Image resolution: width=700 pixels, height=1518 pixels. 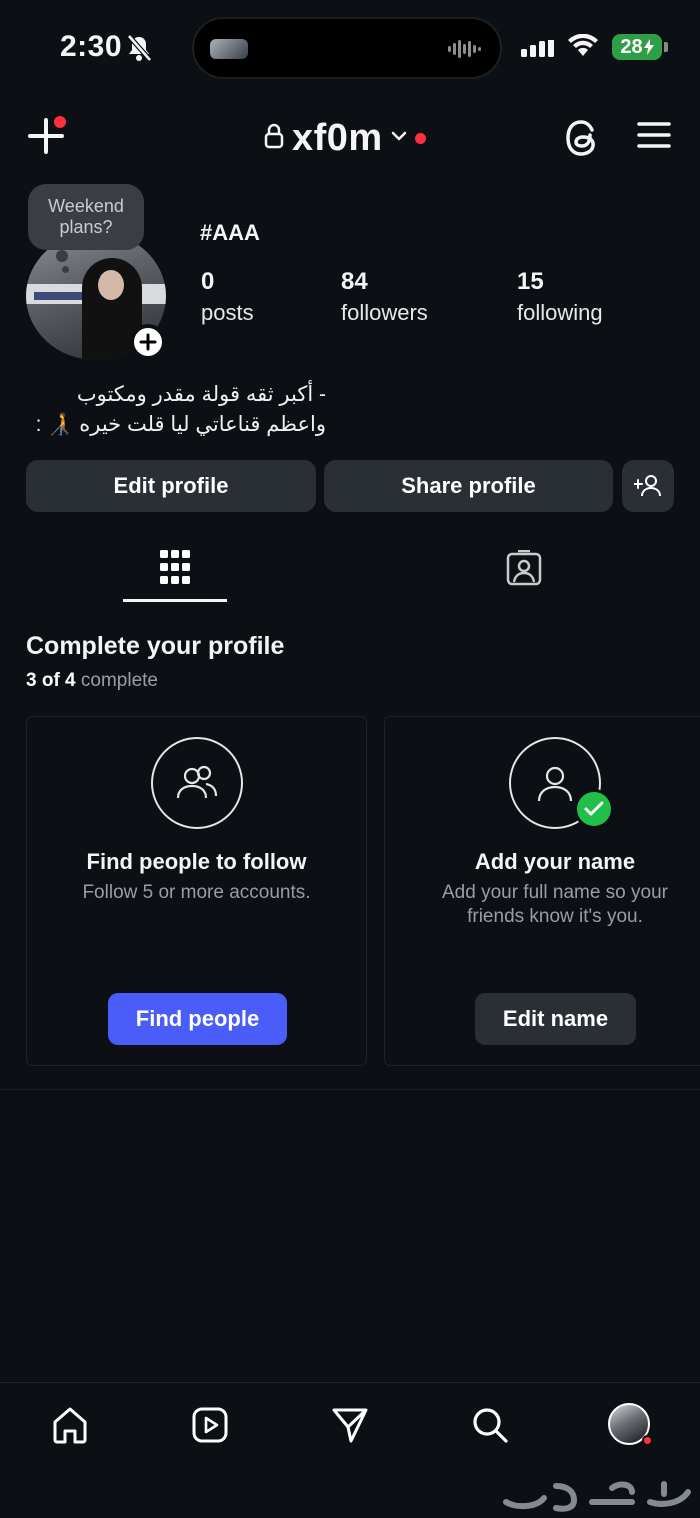 What do you see at coordinates (560, 312) in the screenshot?
I see `stat-label: following` at bounding box center [560, 312].